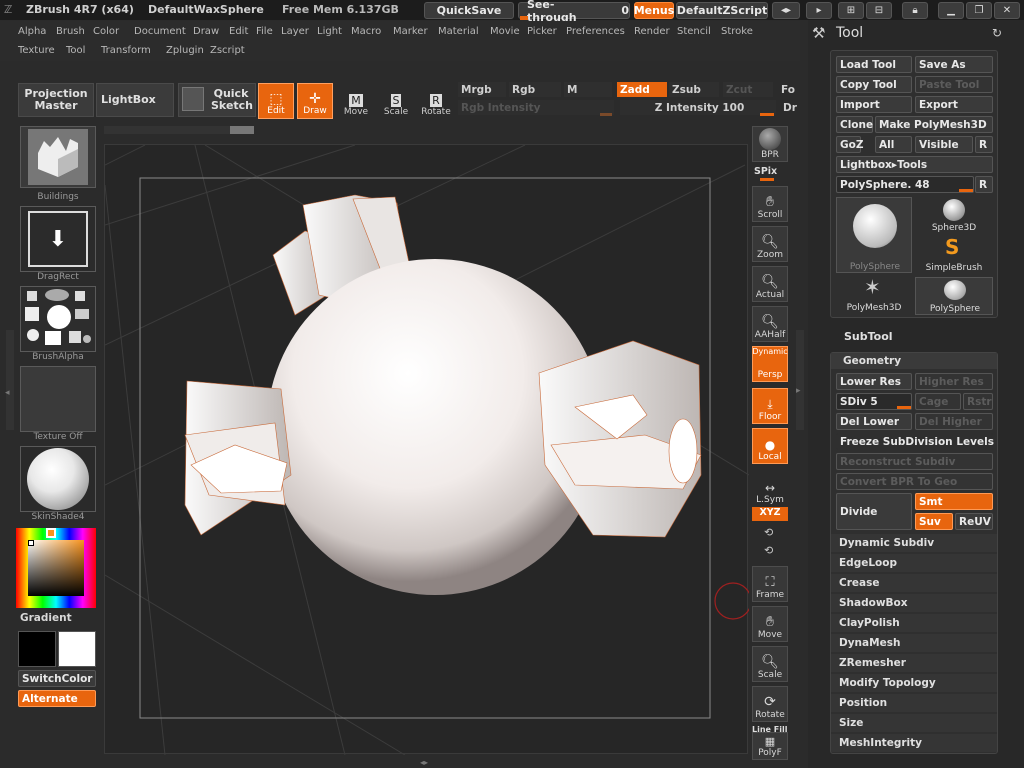 The image size is (1024, 768). What do you see at coordinates (765, 171) in the screenshot?
I see `spix-slider: SPix` at bounding box center [765, 171].